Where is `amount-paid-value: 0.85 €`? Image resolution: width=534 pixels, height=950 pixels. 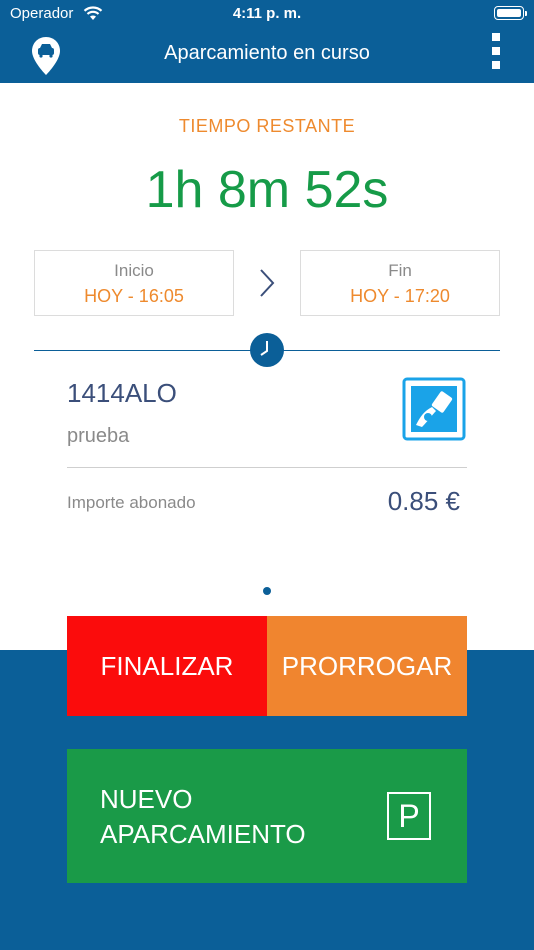 amount-paid-value: 0.85 € is located at coordinates (423, 501).